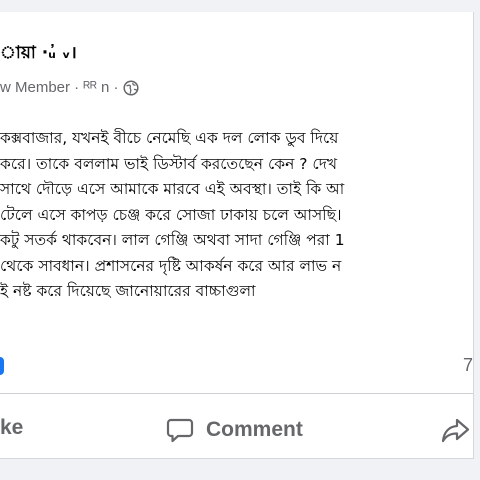  What do you see at coordinates (11, 428) in the screenshot?
I see `like-button: ke` at bounding box center [11, 428].